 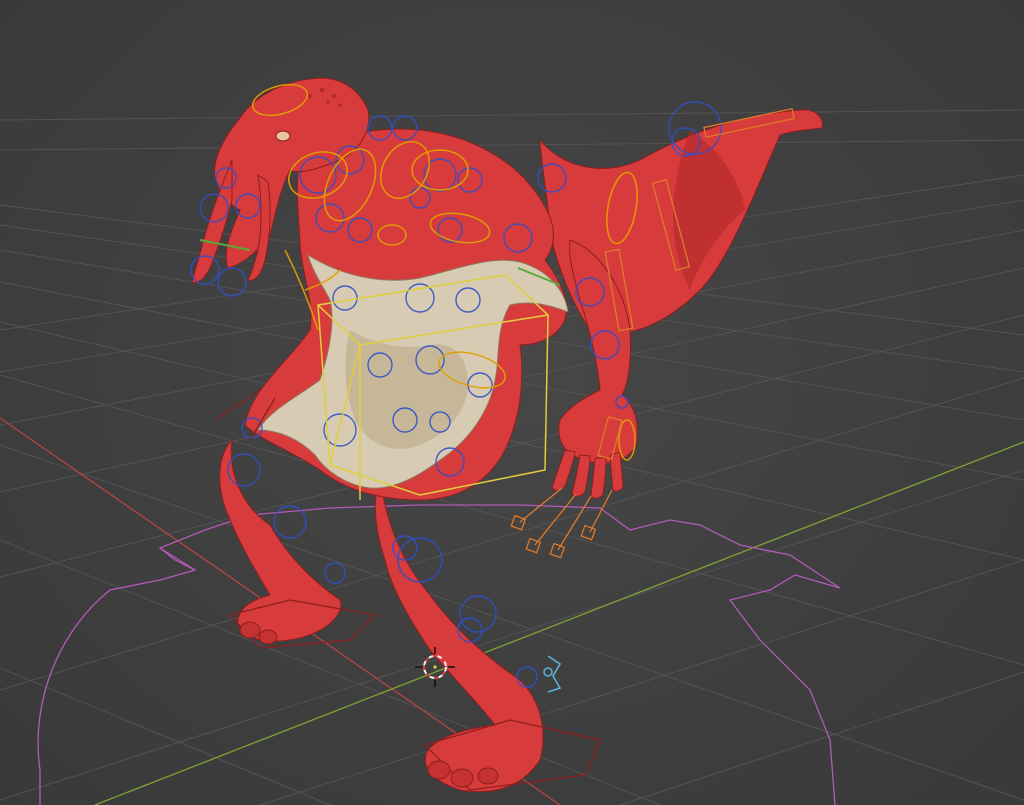 I want to click on eye, so click(x=283, y=136).